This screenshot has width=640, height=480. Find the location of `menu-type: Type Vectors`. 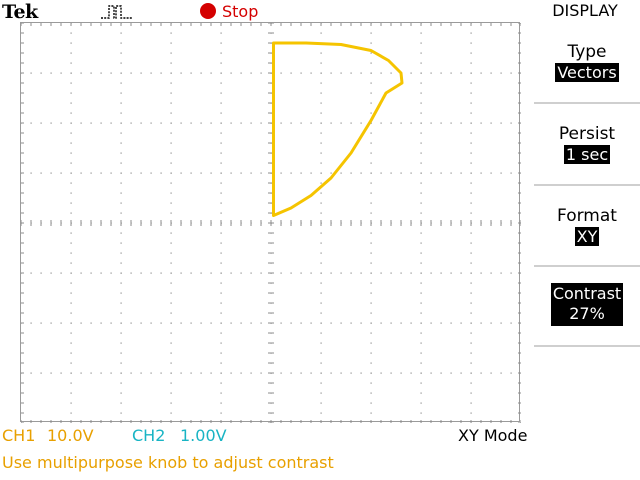

menu-type: Type Vectors is located at coordinates (587, 62).